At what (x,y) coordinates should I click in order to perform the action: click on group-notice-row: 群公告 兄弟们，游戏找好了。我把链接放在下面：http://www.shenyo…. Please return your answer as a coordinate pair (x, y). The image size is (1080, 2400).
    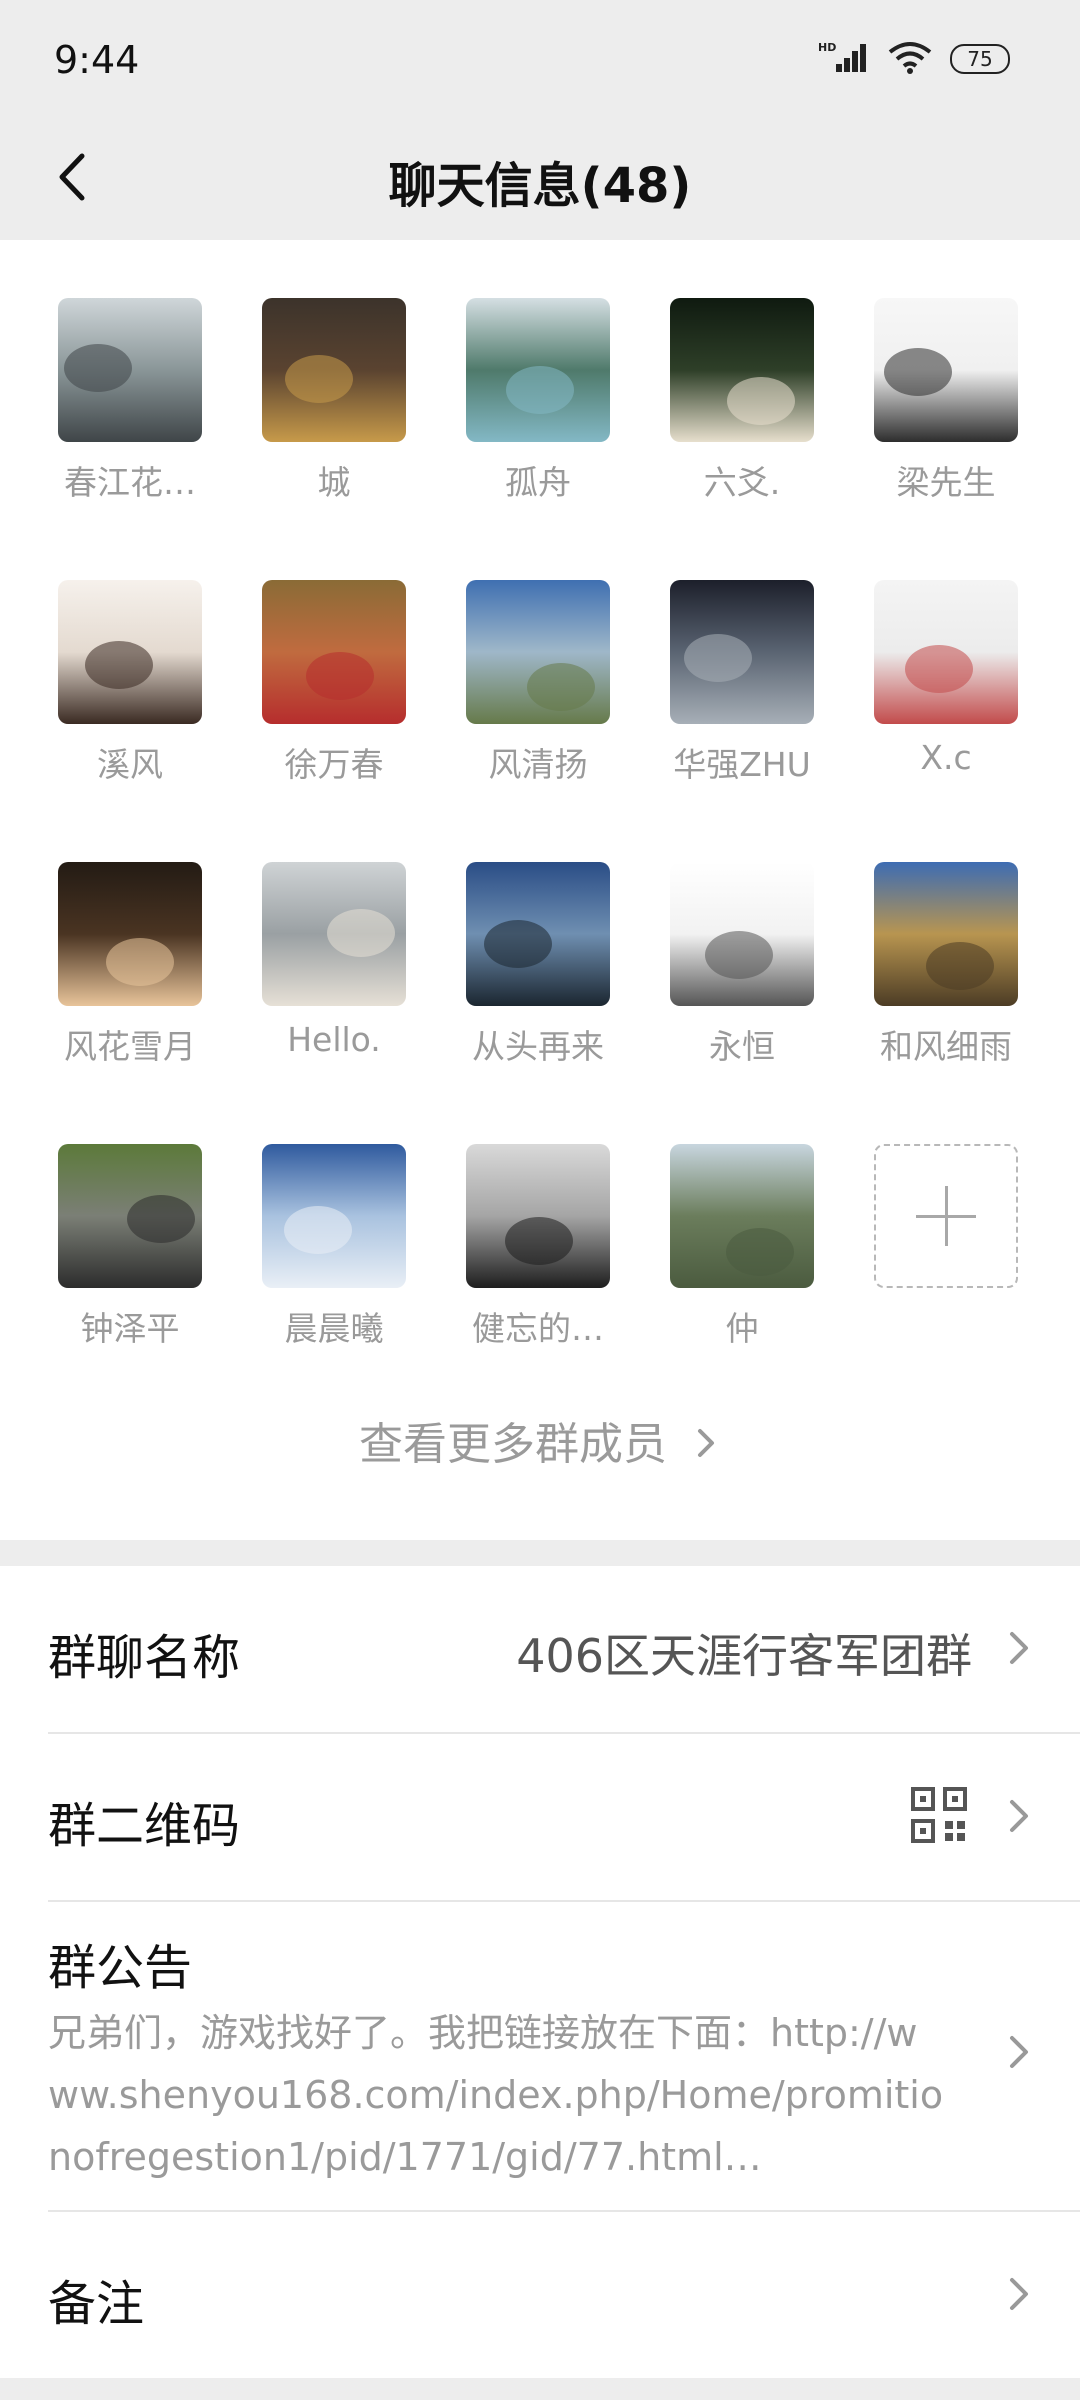
    Looking at the image, I should click on (540, 2056).